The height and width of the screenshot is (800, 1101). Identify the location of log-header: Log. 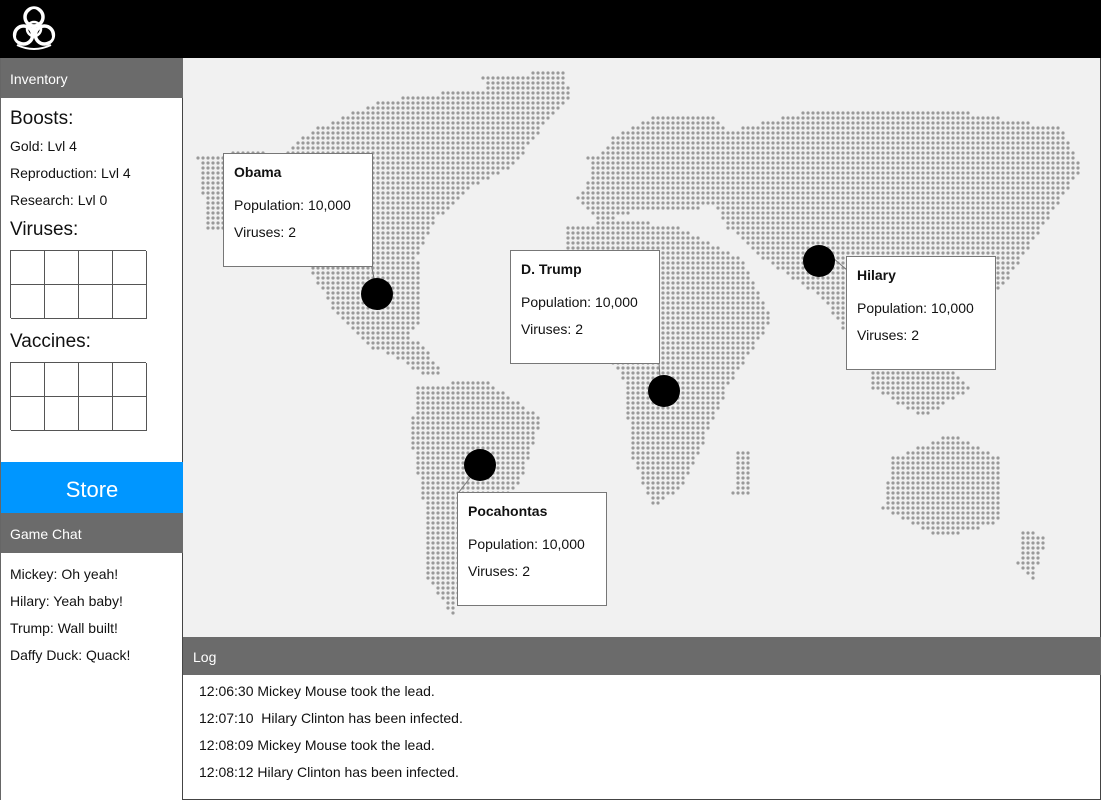
(642, 656).